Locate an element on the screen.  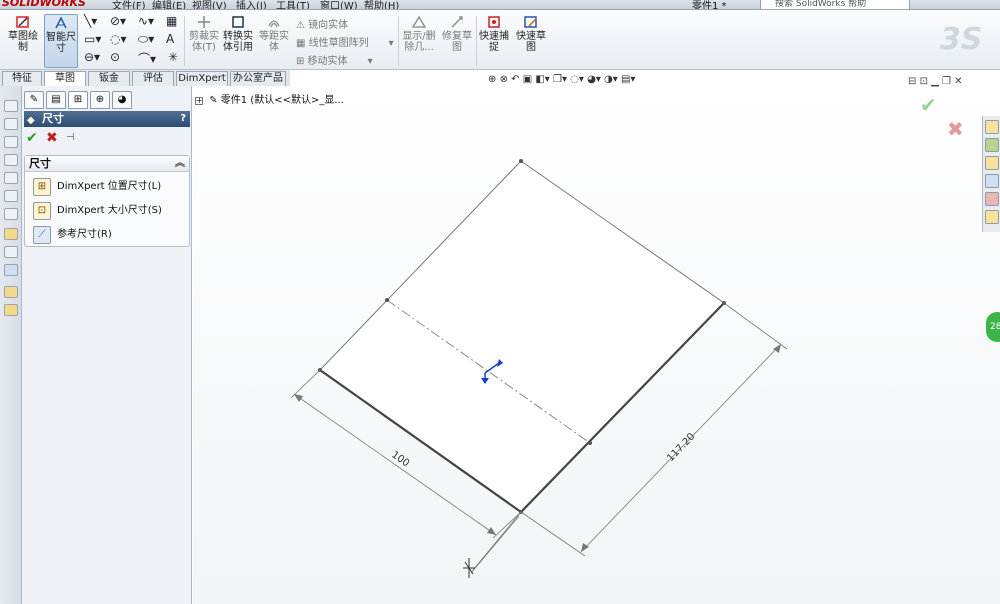
dimxpert-location-dimension-option: ⊞ DimXpert 位置尺寸(L) is located at coordinates (108, 187).